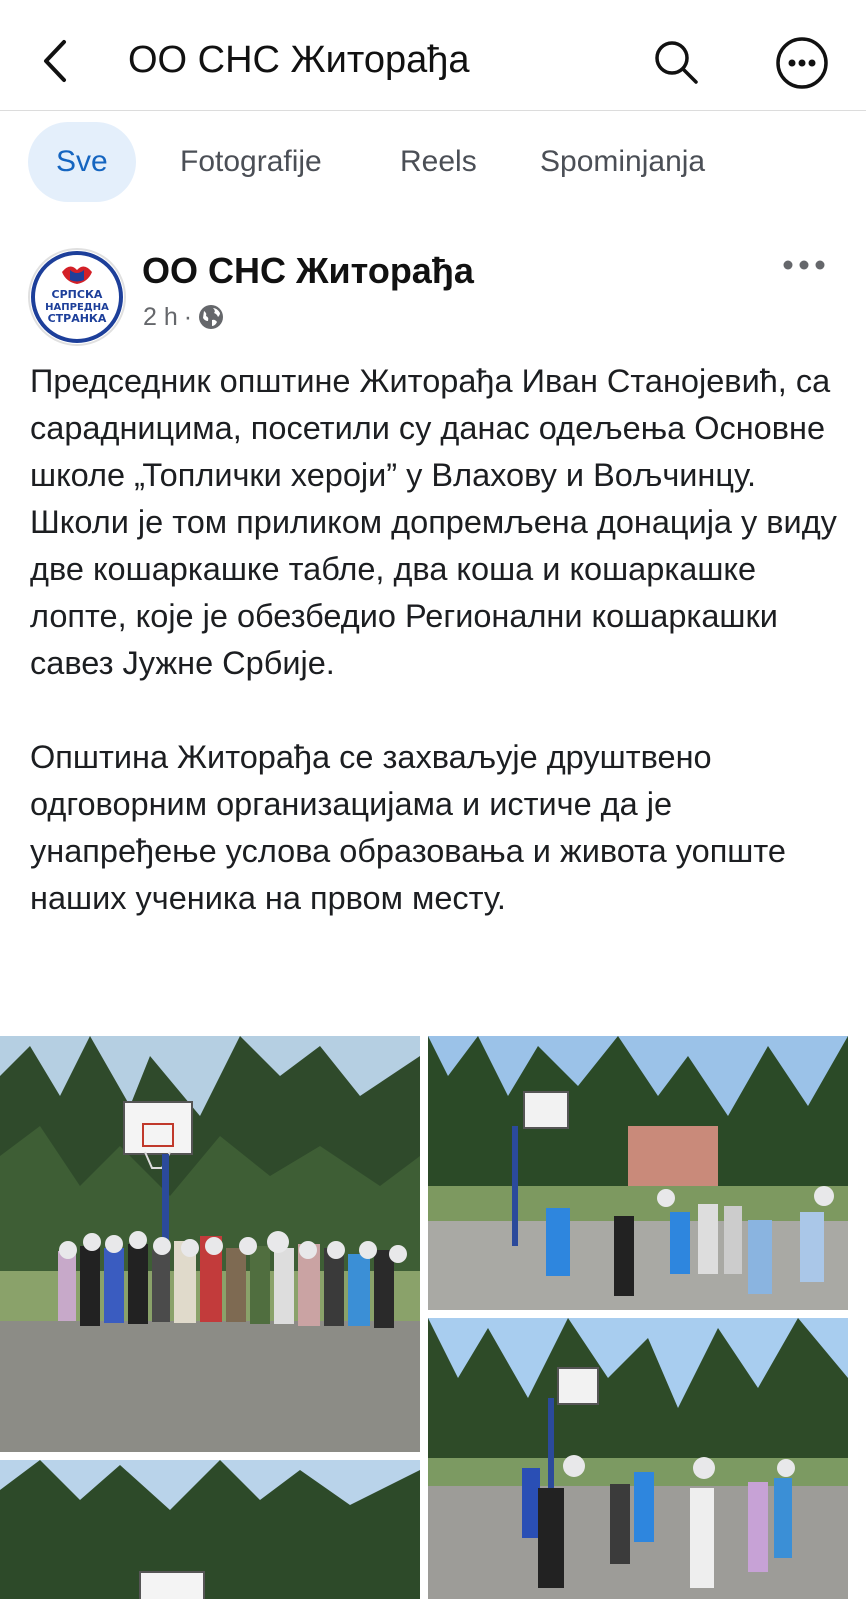 The width and height of the screenshot is (866, 1599). I want to click on tab-spominjanja: Spominjanja, so click(622, 162).